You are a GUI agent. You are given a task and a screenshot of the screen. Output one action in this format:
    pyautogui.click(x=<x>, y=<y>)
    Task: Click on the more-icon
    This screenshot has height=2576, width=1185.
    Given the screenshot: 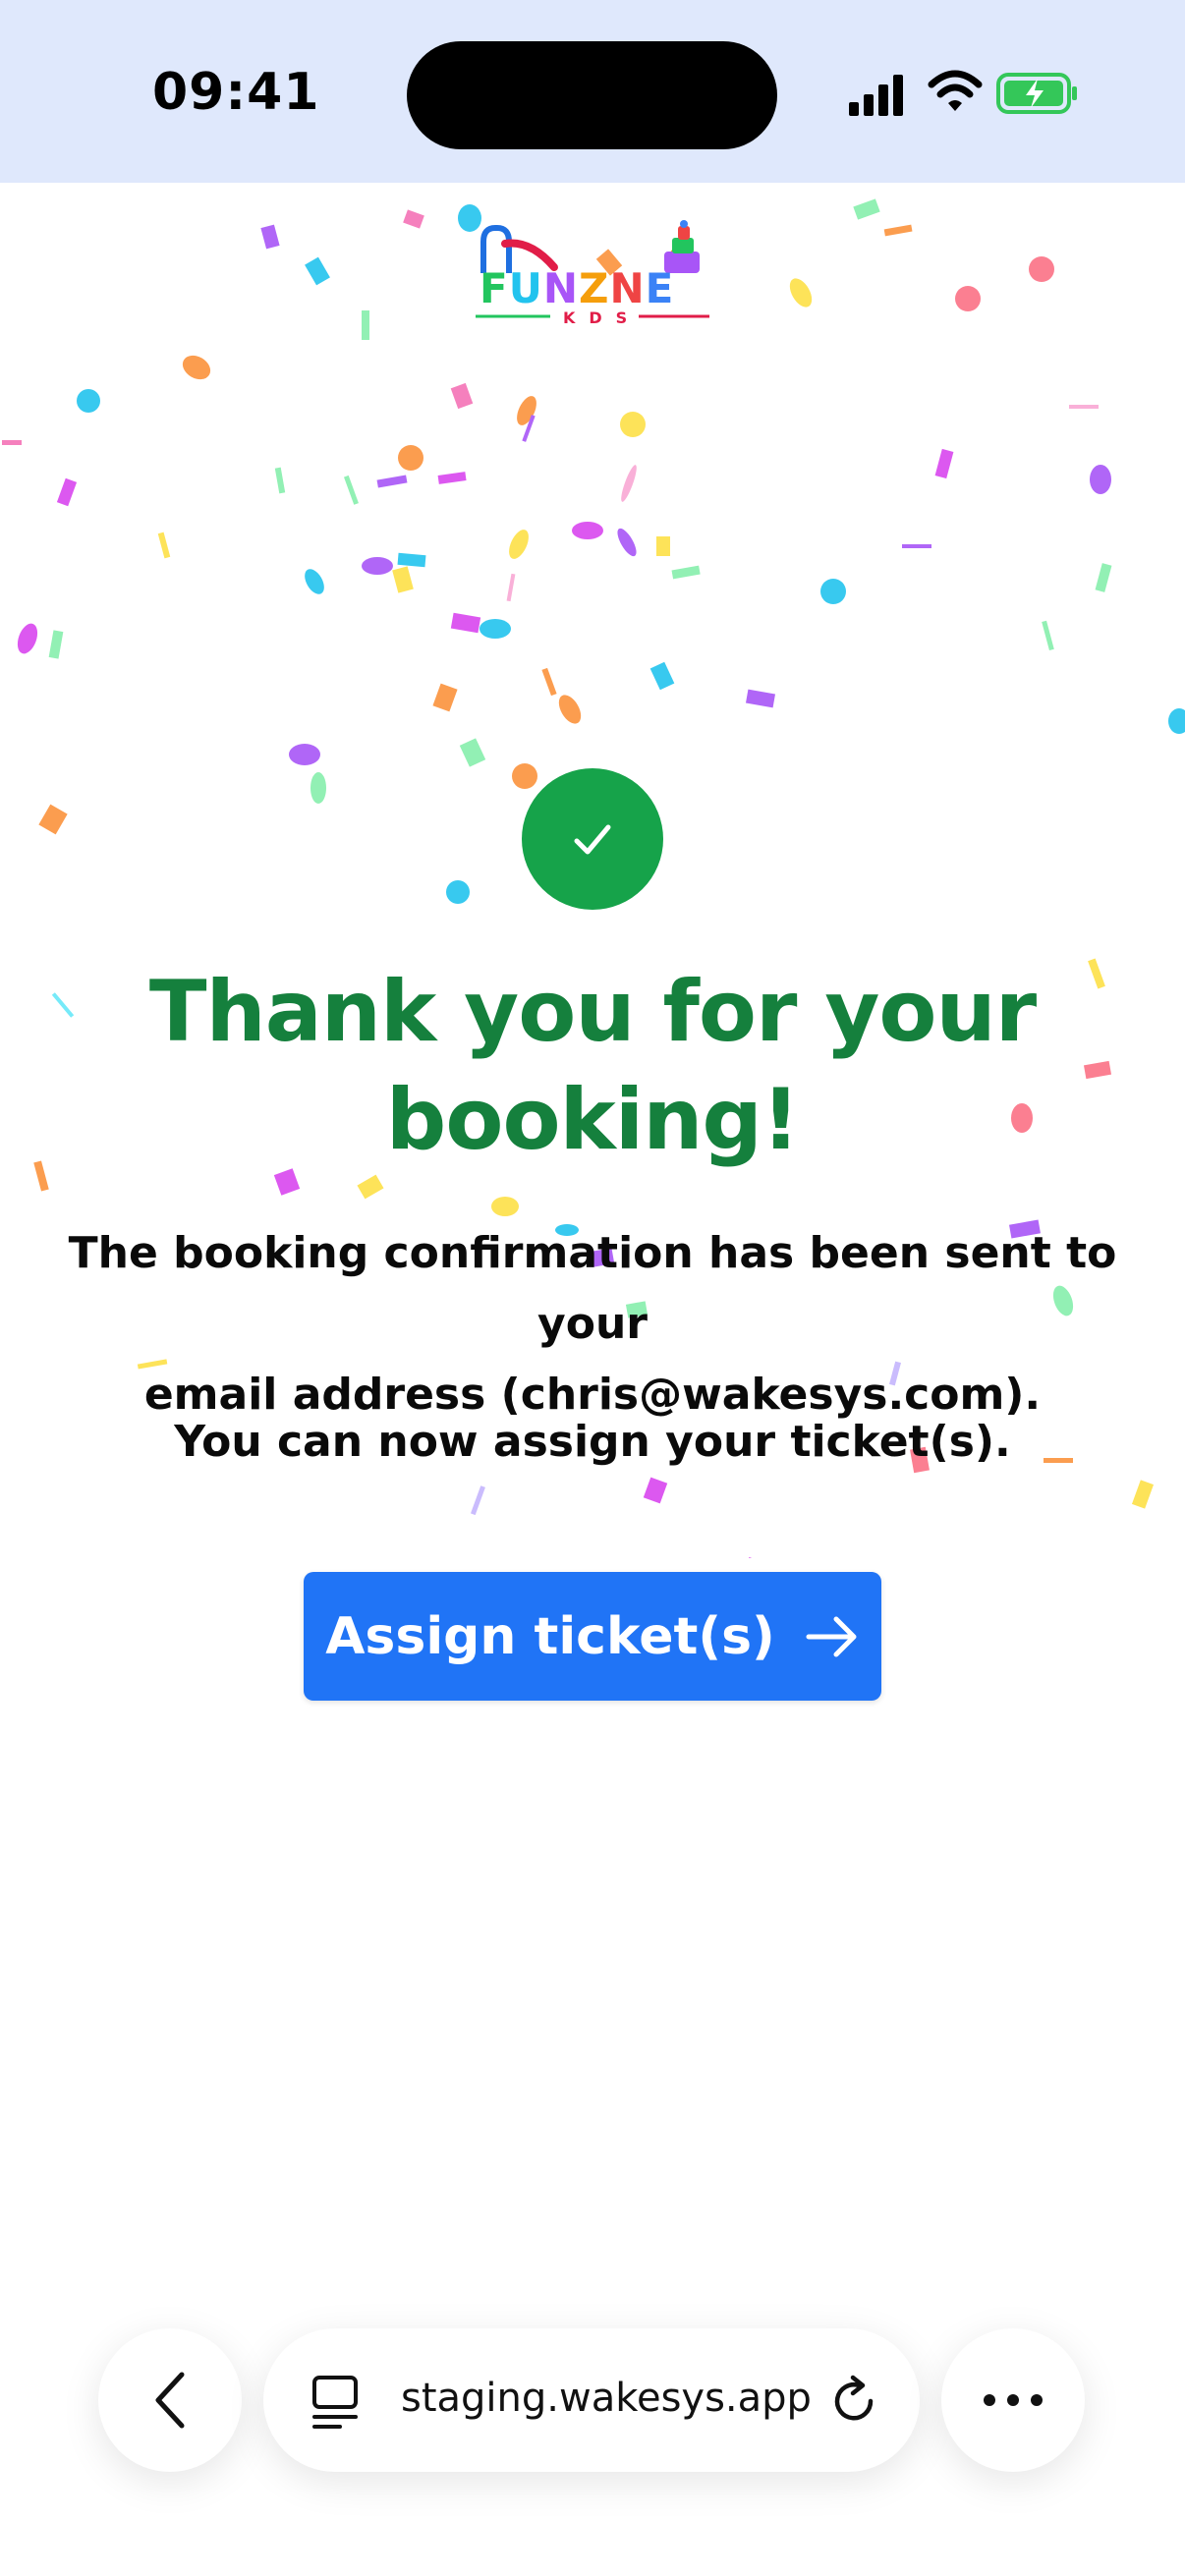 What is the action you would take?
    pyautogui.click(x=1014, y=2400)
    